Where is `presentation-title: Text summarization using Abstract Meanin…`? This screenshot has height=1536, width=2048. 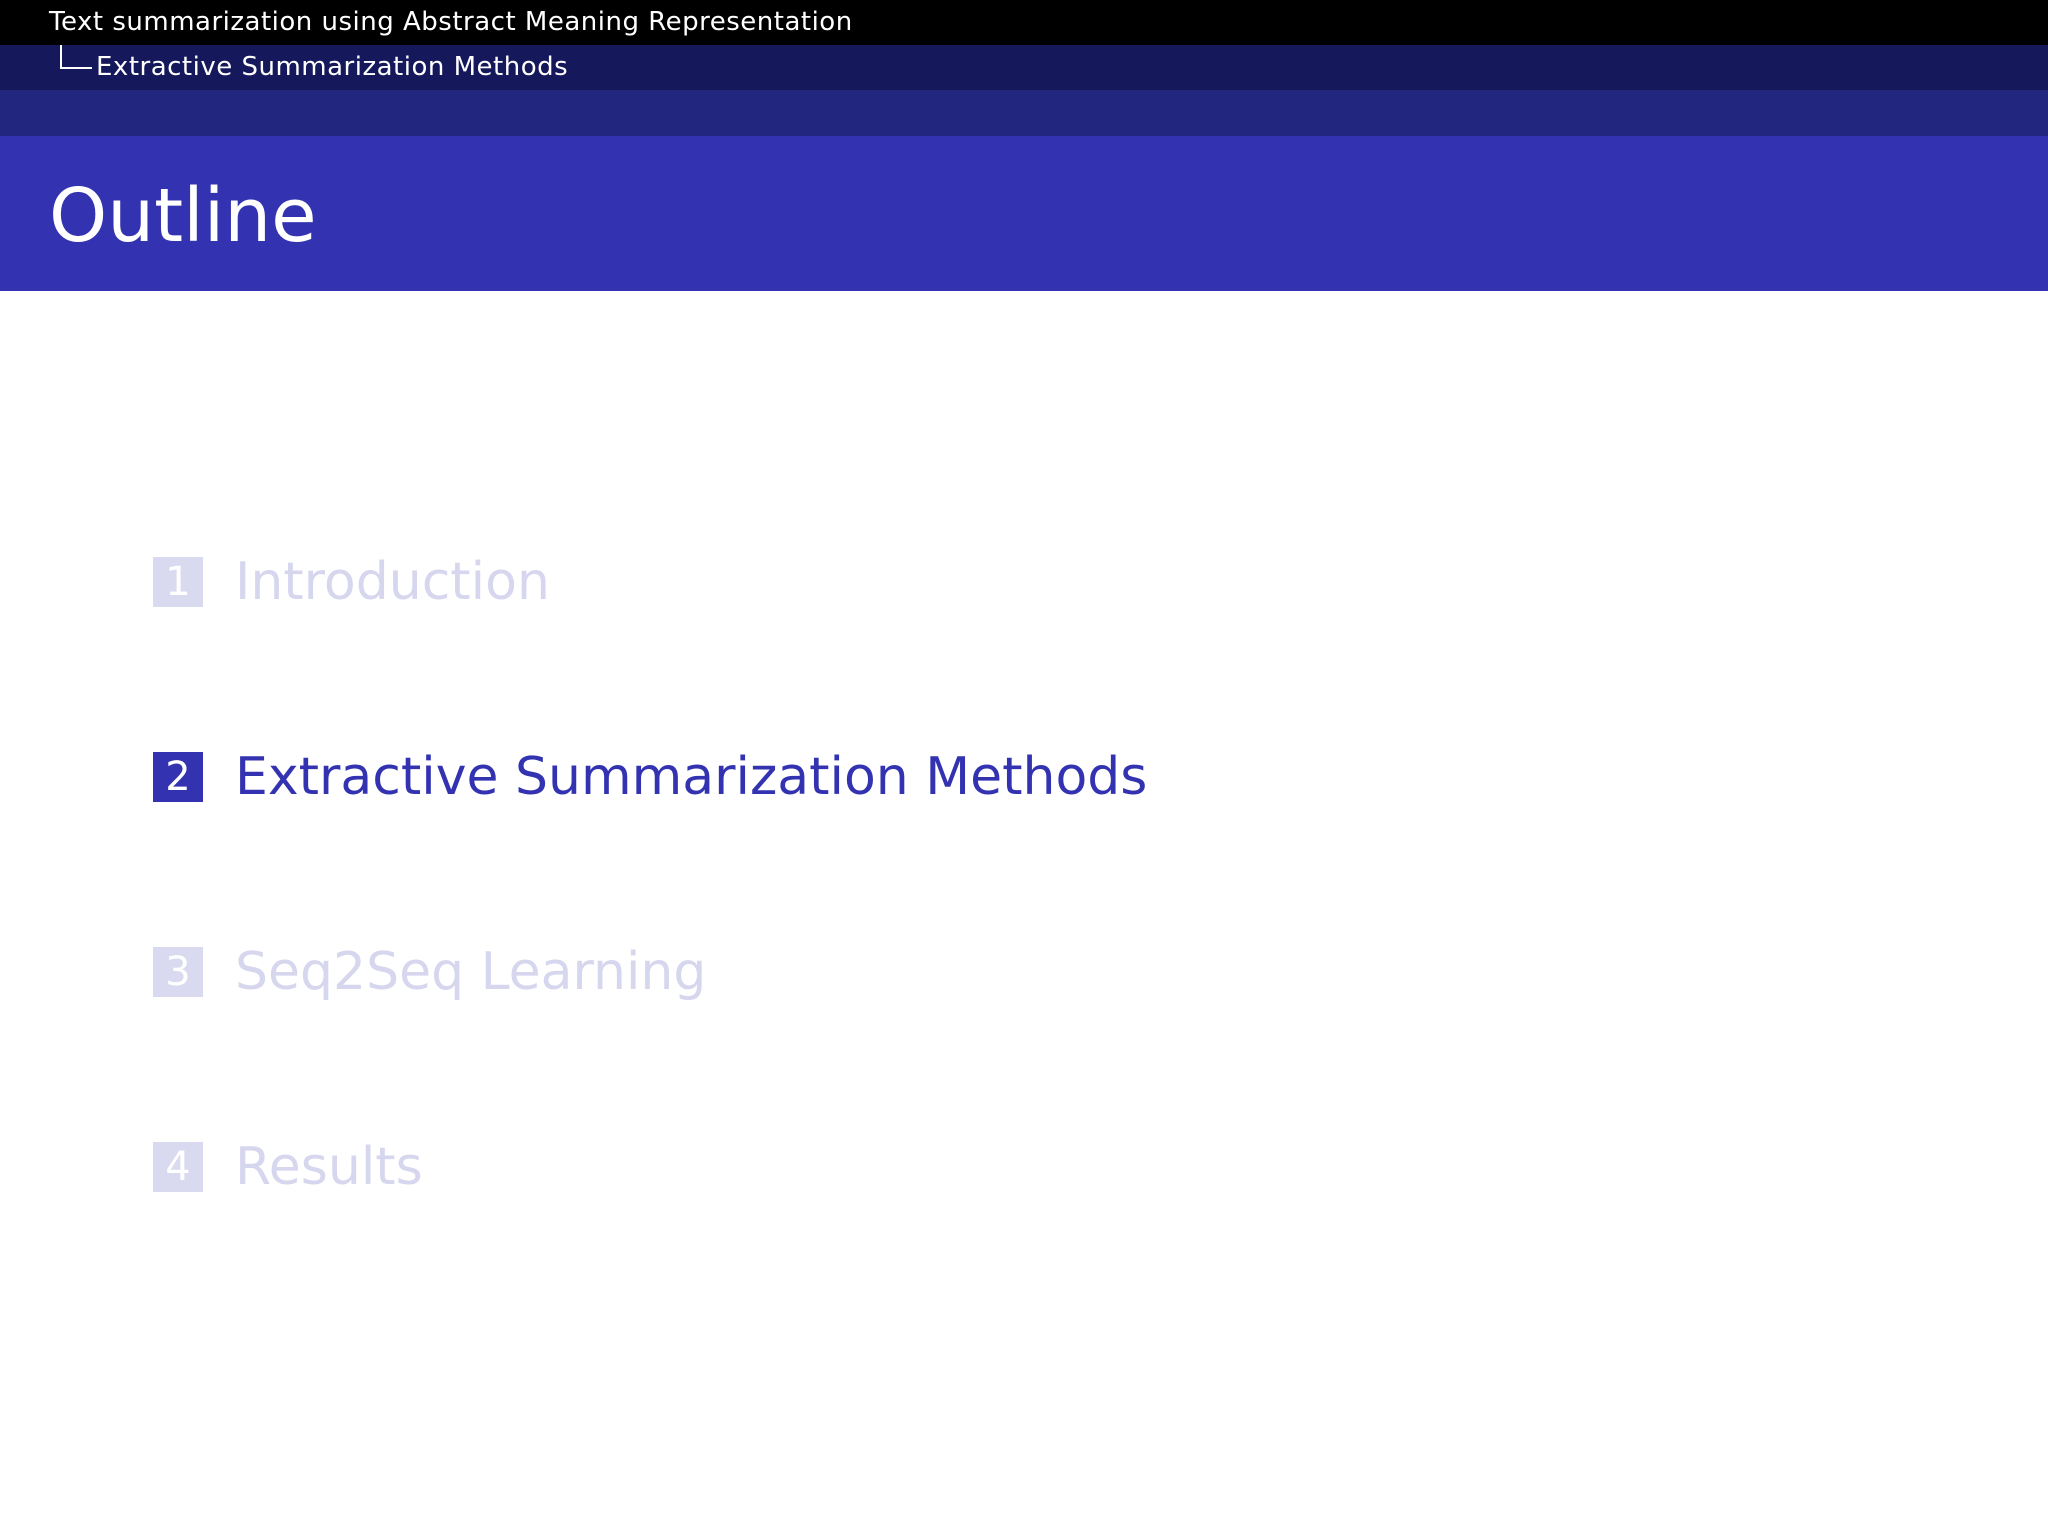 presentation-title: Text summarization using Abstract Meanin… is located at coordinates (451, 22).